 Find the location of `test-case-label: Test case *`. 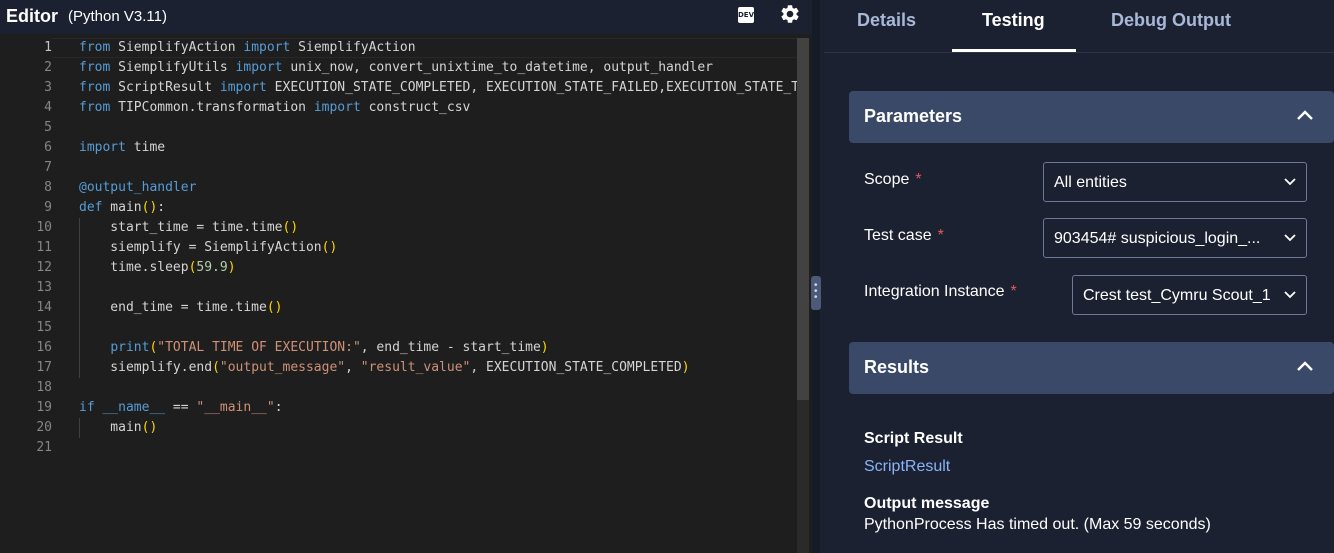

test-case-label: Test case * is located at coordinates (904, 235).